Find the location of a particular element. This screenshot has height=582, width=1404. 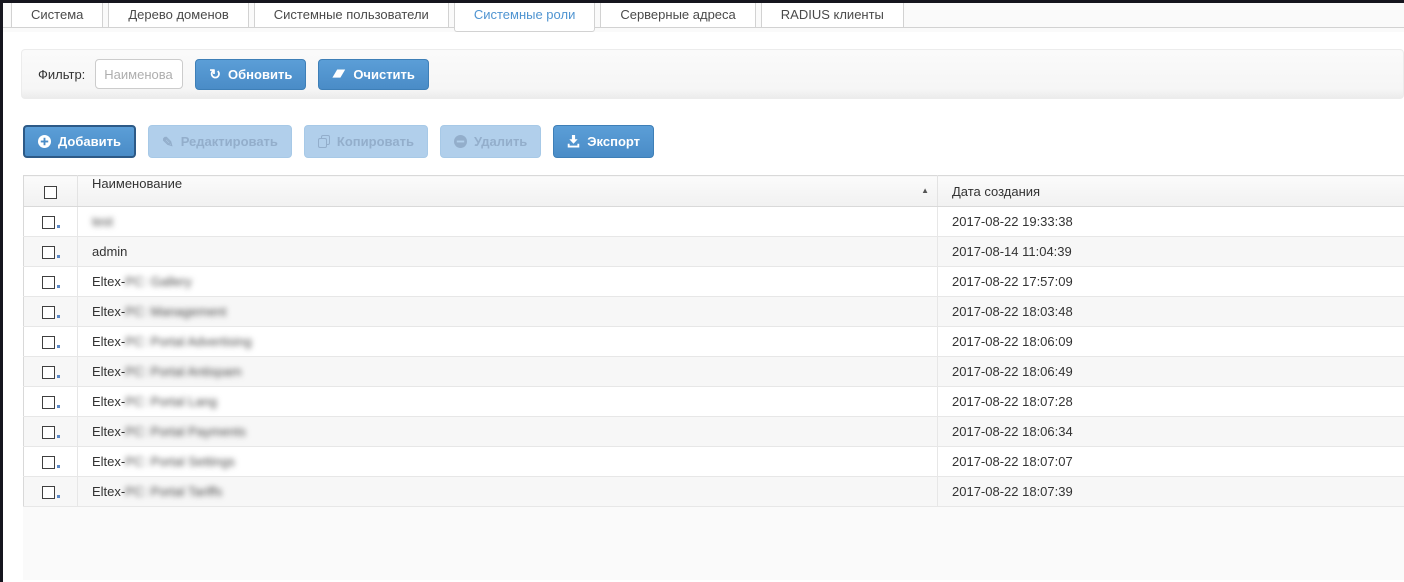

created-date-cell: 2017-08-22 18:07:07 is located at coordinates (1170, 461).